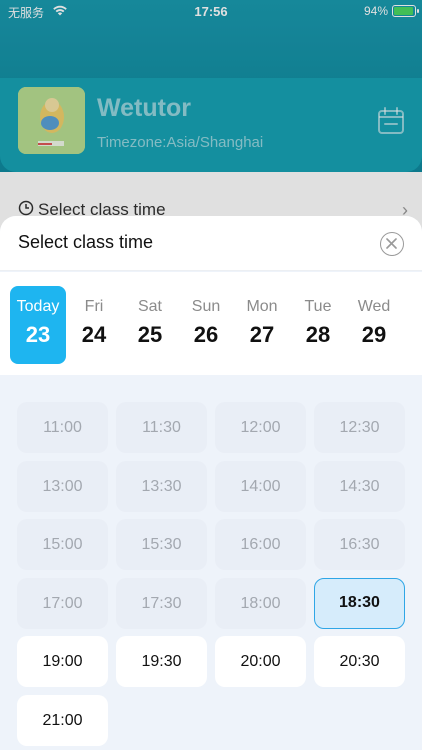 Image resolution: width=422 pixels, height=750 pixels. What do you see at coordinates (211, 243) in the screenshot?
I see `sheet-header: Select class time` at bounding box center [211, 243].